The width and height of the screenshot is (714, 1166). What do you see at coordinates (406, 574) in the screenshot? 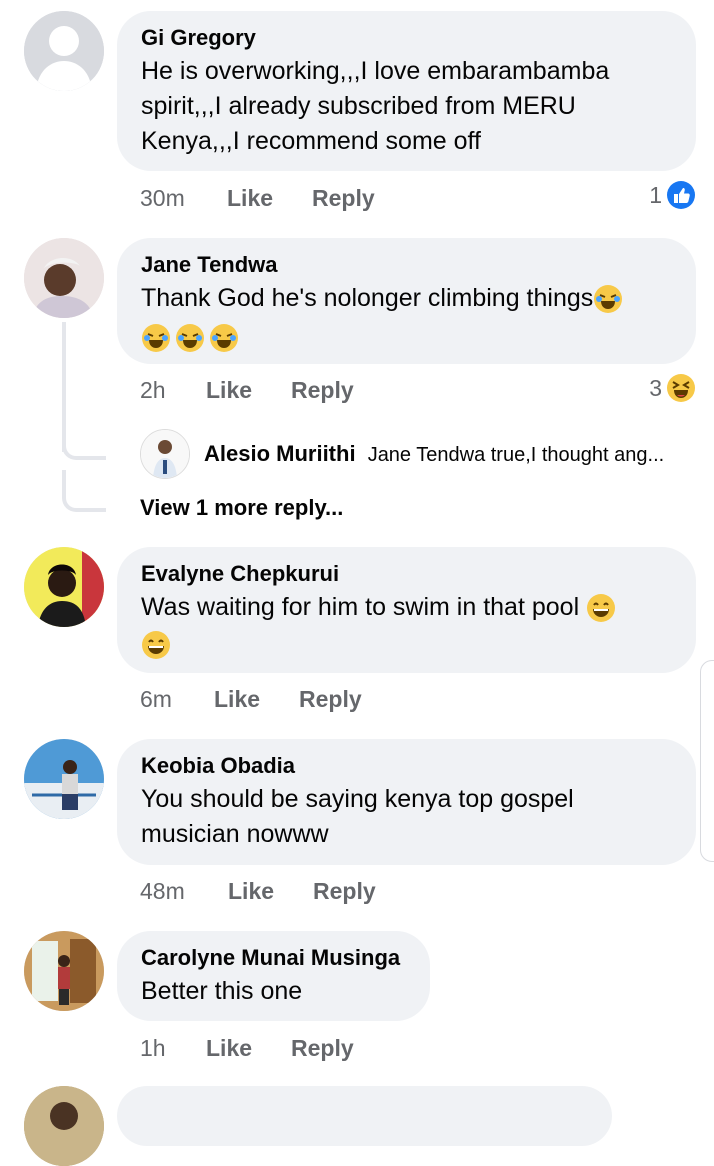
I see `comment-author: Evalyne Chepkurui` at bounding box center [406, 574].